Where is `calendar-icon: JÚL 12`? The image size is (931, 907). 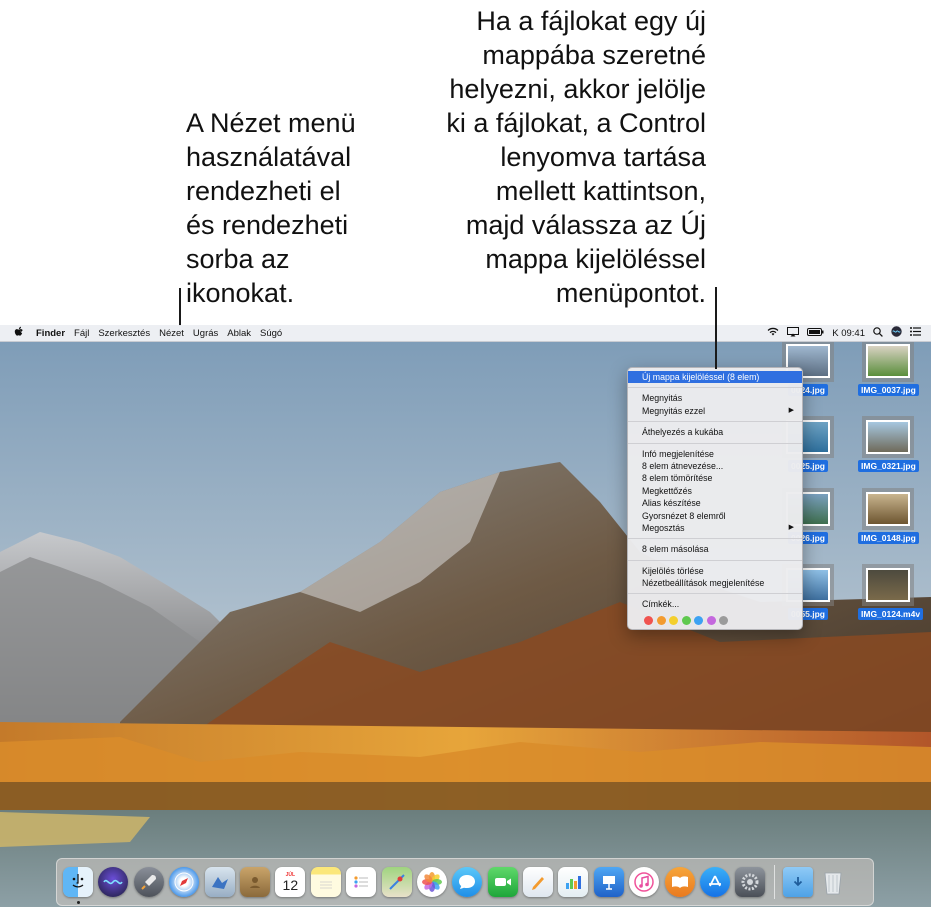
calendar-icon: JÚL 12 is located at coordinates (290, 882).